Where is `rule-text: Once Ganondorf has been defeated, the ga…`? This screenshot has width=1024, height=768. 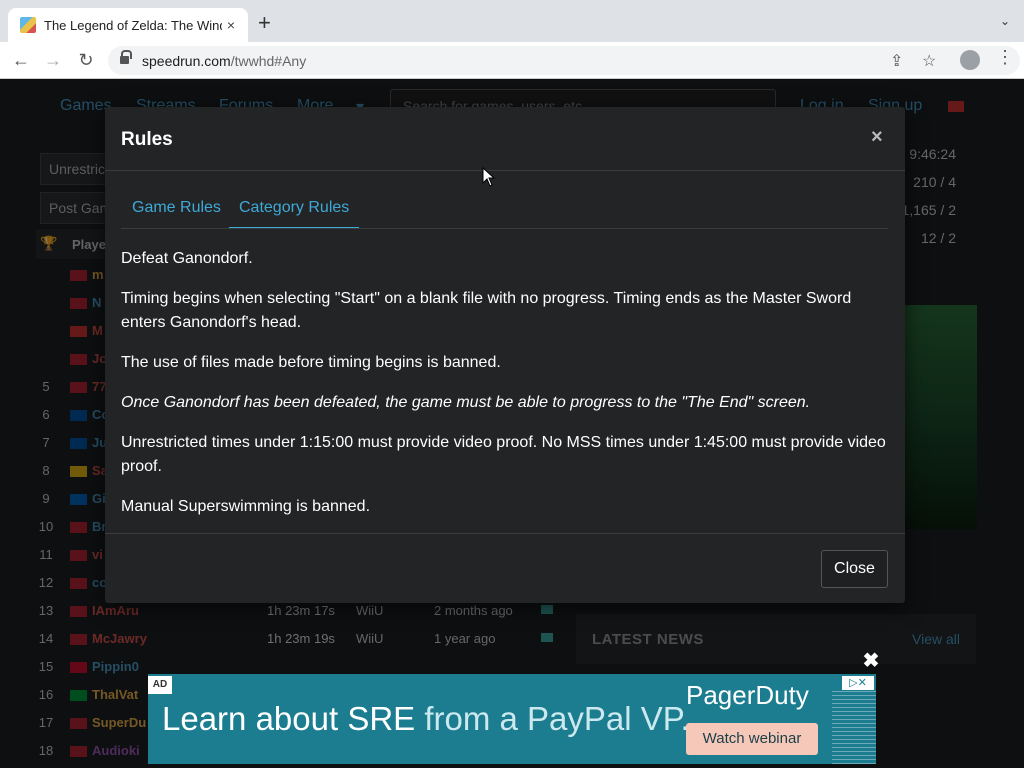 rule-text: Once Ganondorf has been defeated, the ga… is located at coordinates (466, 402).